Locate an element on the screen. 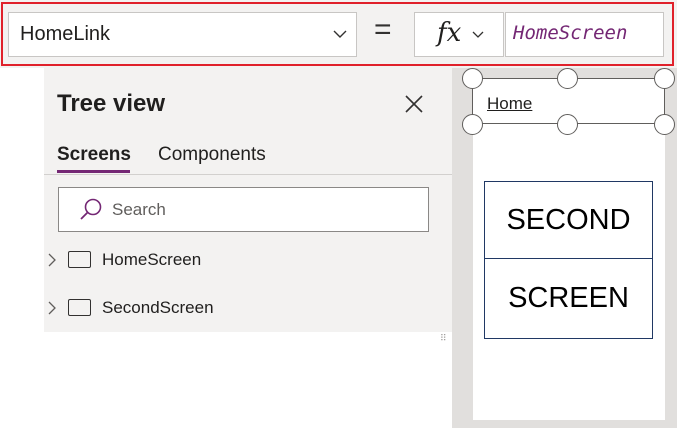 Image resolution: width=677 pixels, height=428 pixels. search-icon is located at coordinates (91, 209).